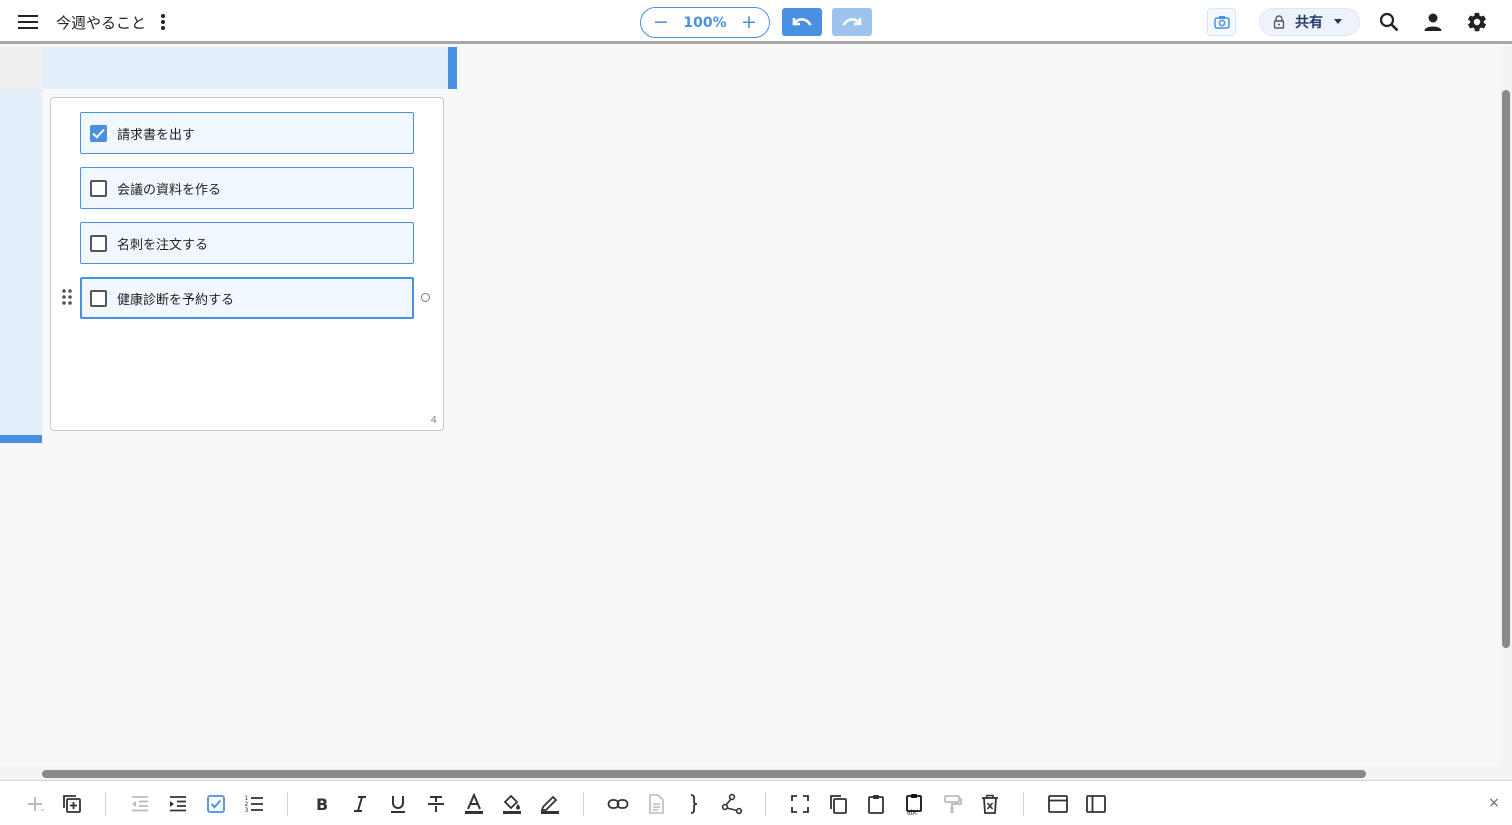 Image resolution: width=1512 pixels, height=825 pixels. I want to click on row-header, so click(21, 262).